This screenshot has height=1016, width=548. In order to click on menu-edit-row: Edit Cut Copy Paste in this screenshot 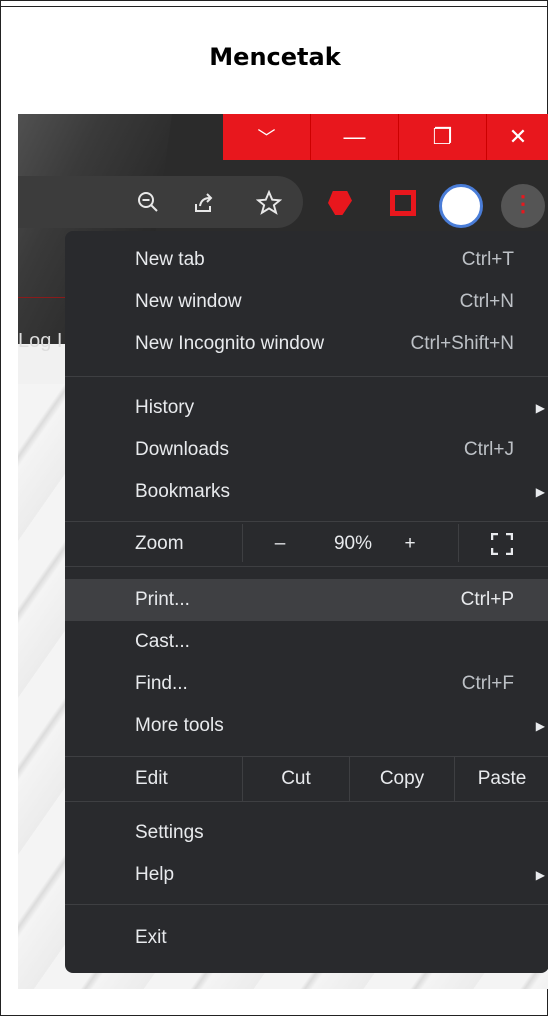, I will do `click(306, 779)`.